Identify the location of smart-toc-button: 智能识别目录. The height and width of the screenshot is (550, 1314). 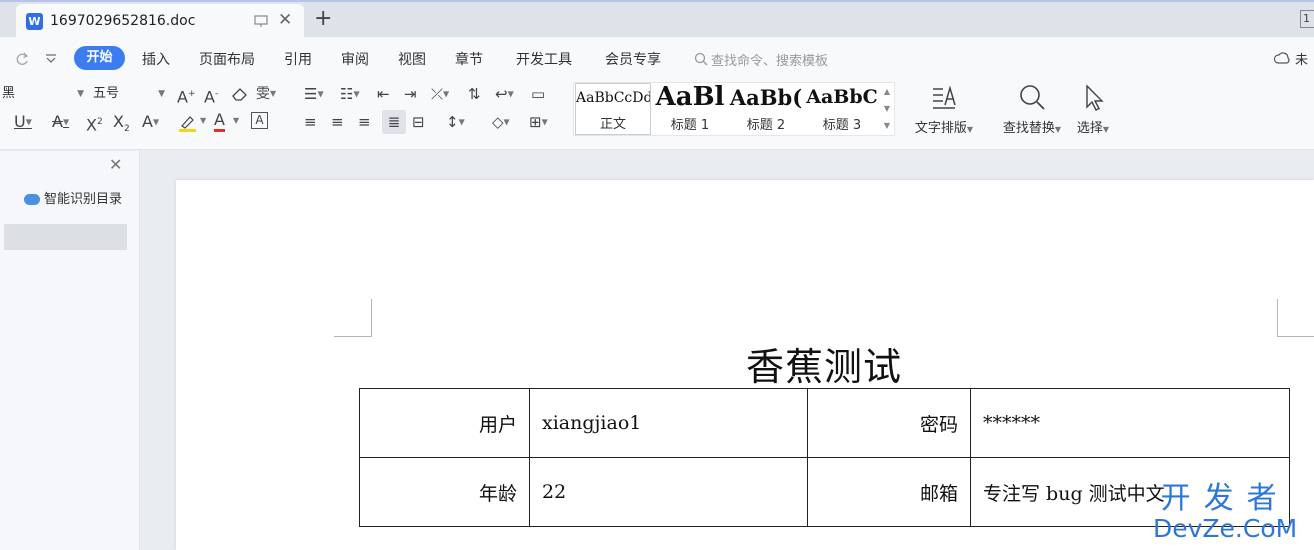
(73, 197).